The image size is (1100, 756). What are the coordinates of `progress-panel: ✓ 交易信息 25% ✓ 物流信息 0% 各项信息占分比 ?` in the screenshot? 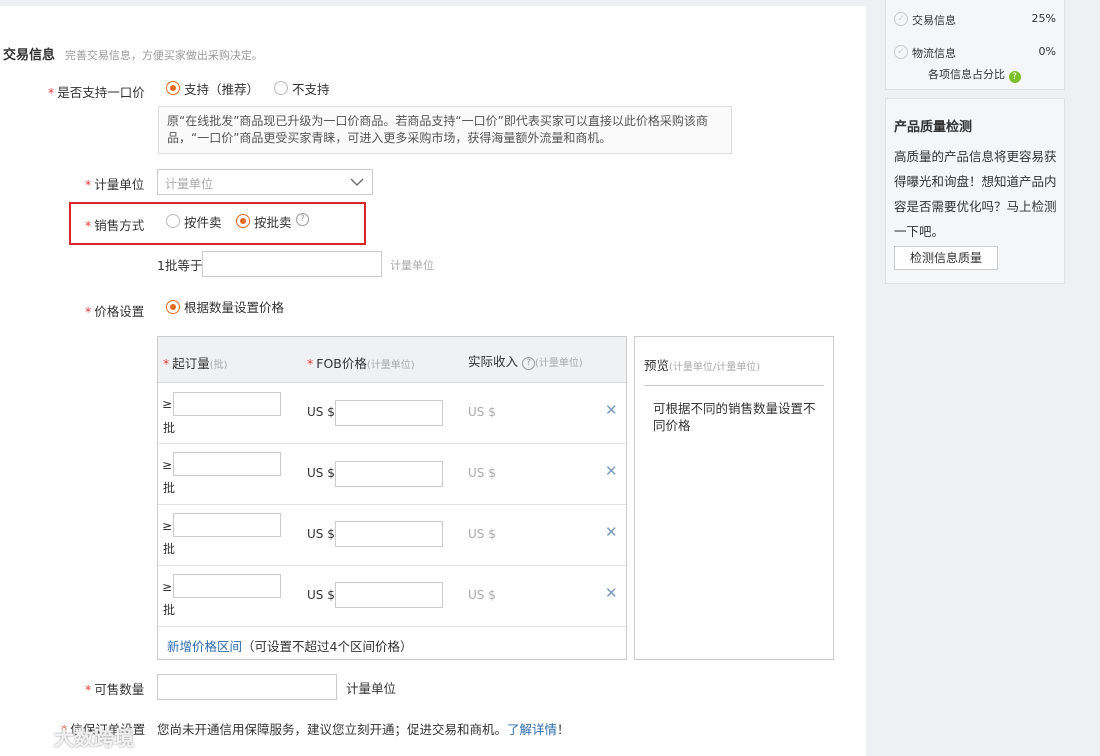 It's located at (975, 45).